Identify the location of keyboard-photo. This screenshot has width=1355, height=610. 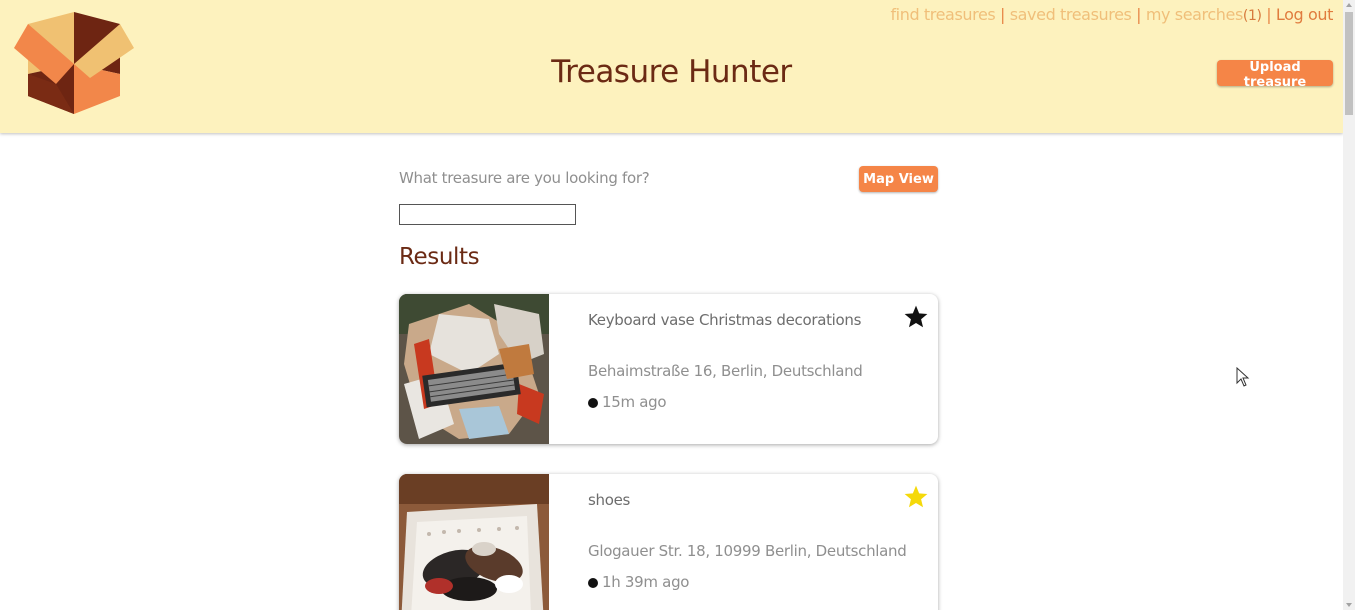
(474, 369).